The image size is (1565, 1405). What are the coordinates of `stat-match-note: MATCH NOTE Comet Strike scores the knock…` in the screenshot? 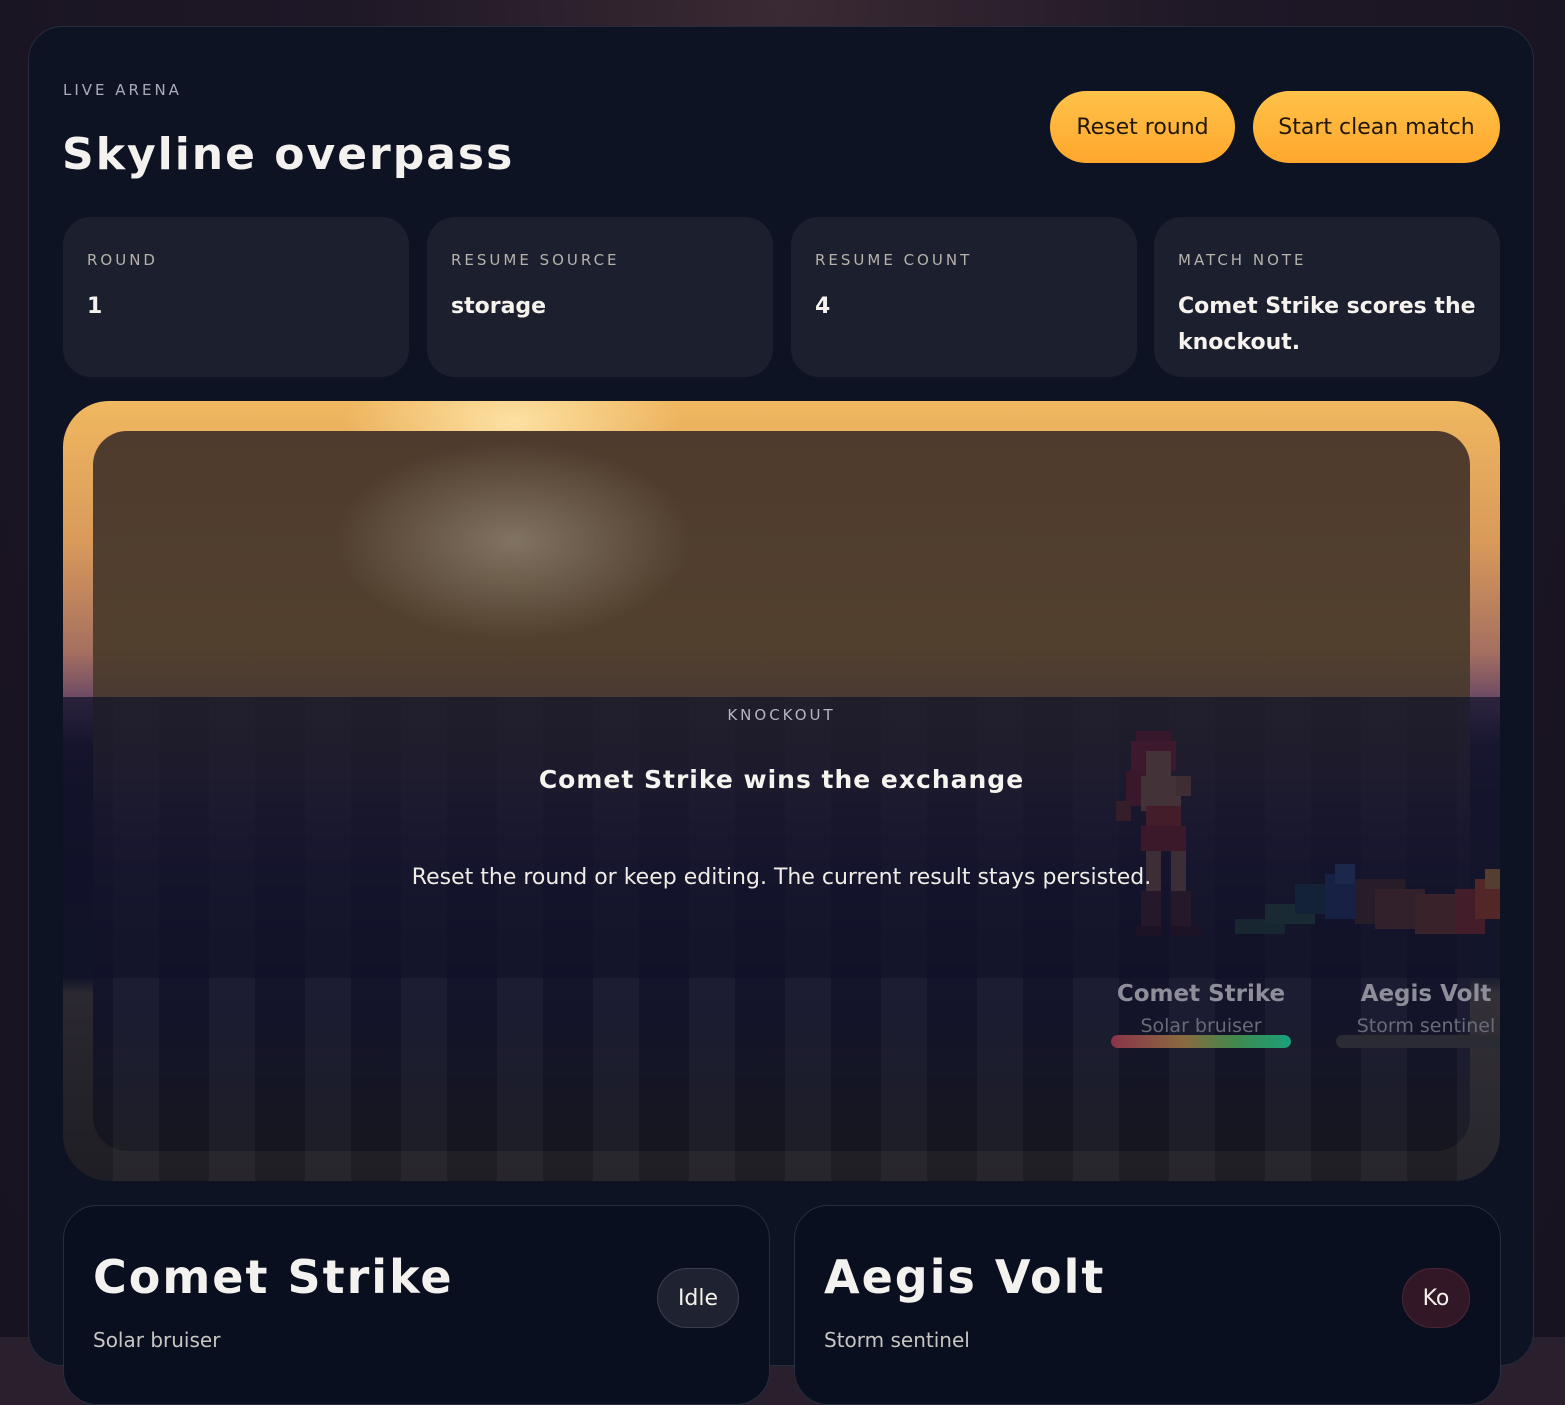 It's located at (1327, 297).